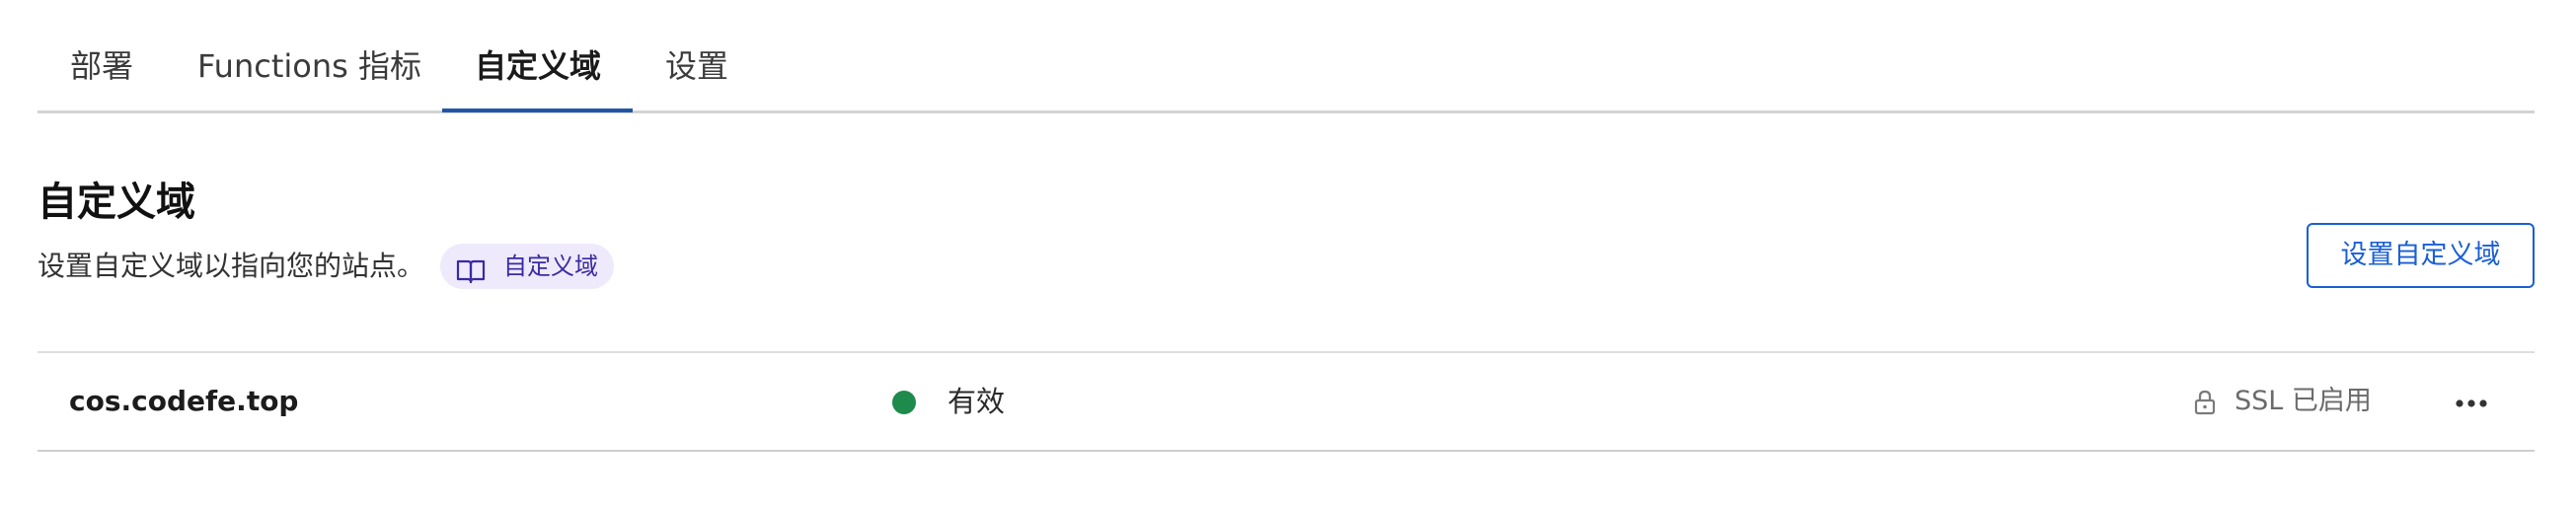 This screenshot has width=2576, height=507. Describe the element at coordinates (2303, 401) in the screenshot. I see `ssl-status: SSL 已启用` at that location.